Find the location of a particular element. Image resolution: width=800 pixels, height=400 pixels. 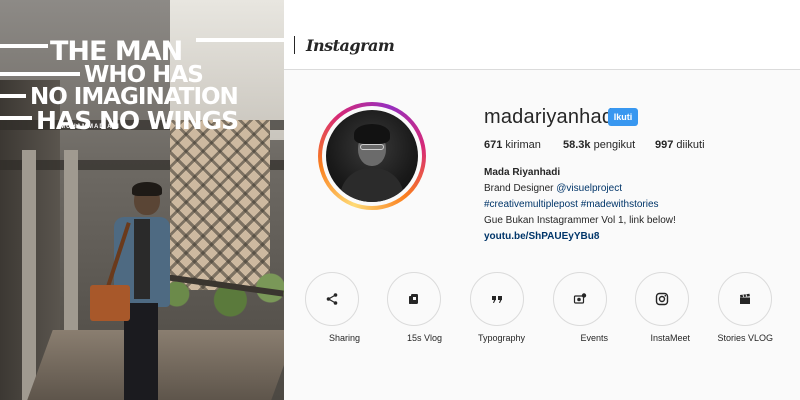

bio-website-link: youtu.be/ShPAUEyYBu8 is located at coordinates (580, 237).